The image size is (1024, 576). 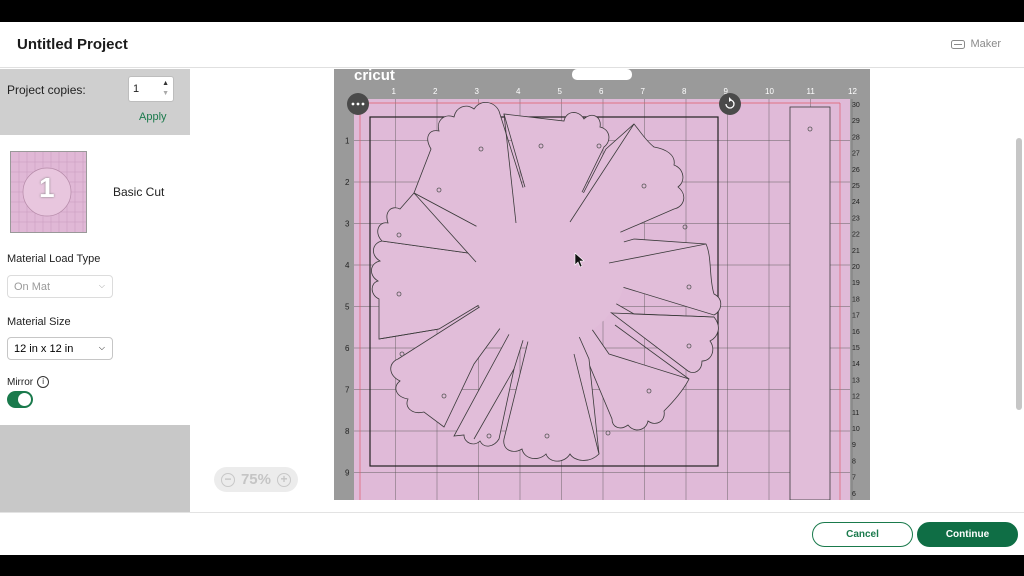 I want to click on ruler-label-right: 14, so click(x=856, y=364).